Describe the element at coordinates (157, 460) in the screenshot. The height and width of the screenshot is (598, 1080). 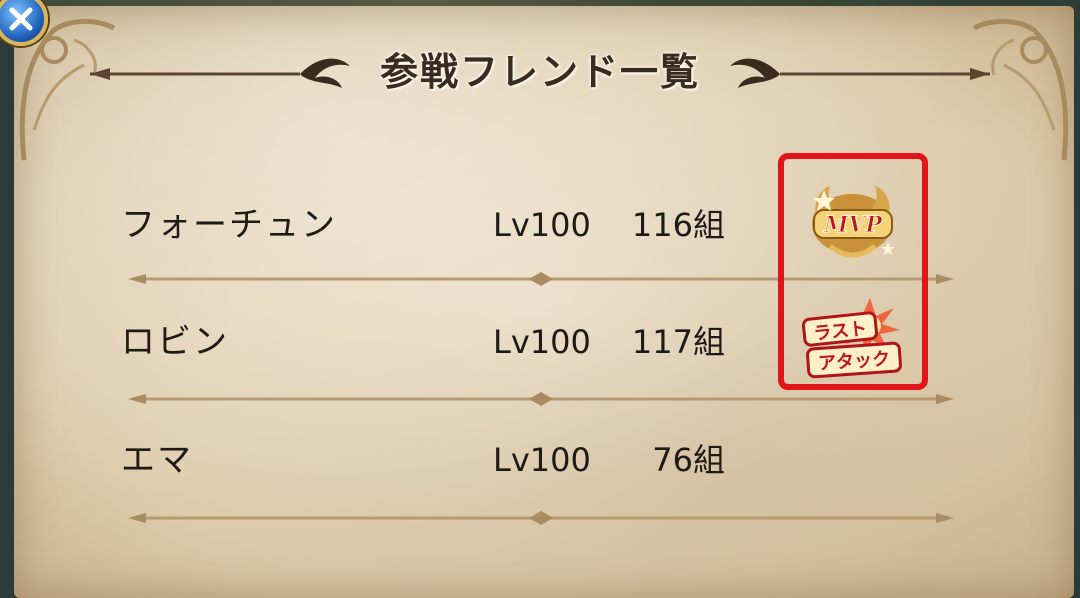
I see `friend-name: エマ` at that location.